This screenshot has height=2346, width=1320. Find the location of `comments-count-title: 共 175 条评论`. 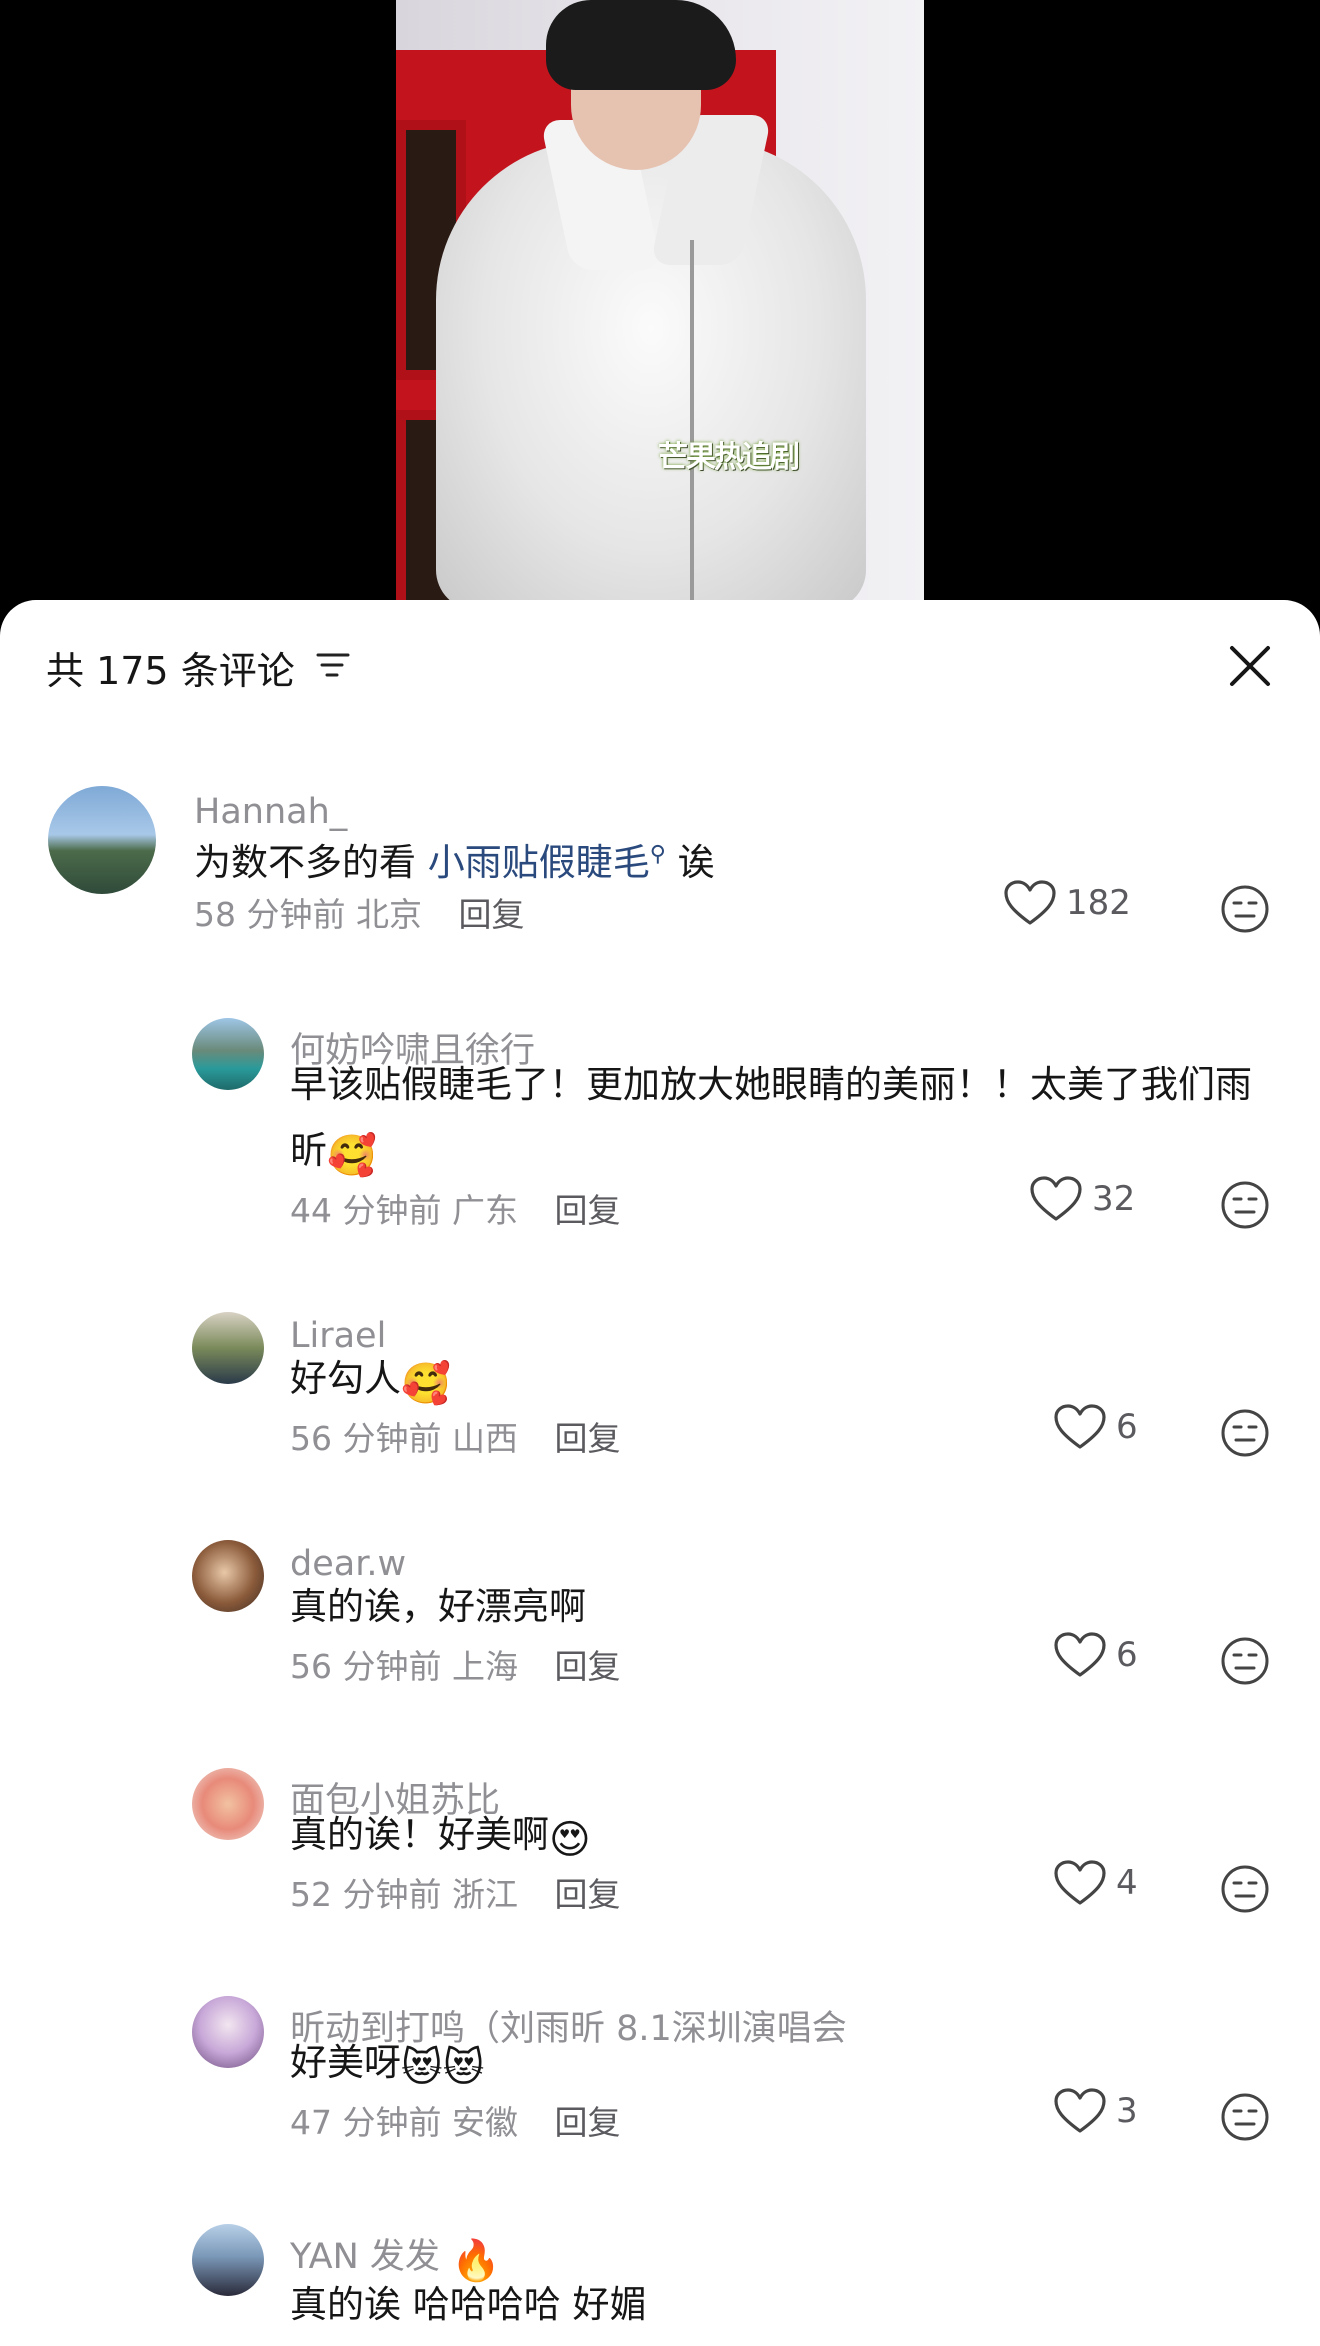

comments-count-title: 共 175 条评论 is located at coordinates (170, 671).